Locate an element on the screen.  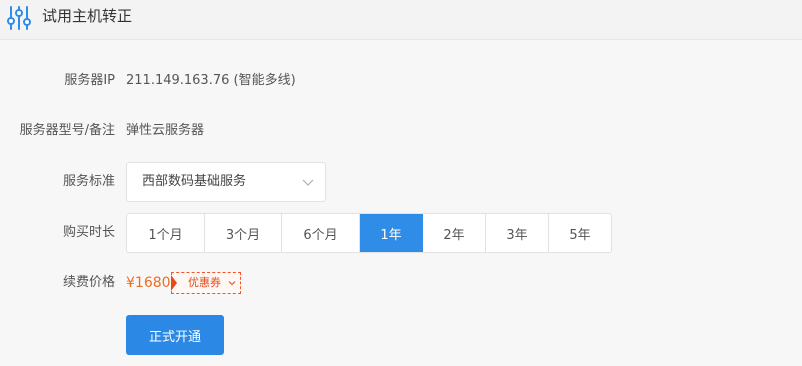
server-ip-label: 服务器IP is located at coordinates (89, 80).